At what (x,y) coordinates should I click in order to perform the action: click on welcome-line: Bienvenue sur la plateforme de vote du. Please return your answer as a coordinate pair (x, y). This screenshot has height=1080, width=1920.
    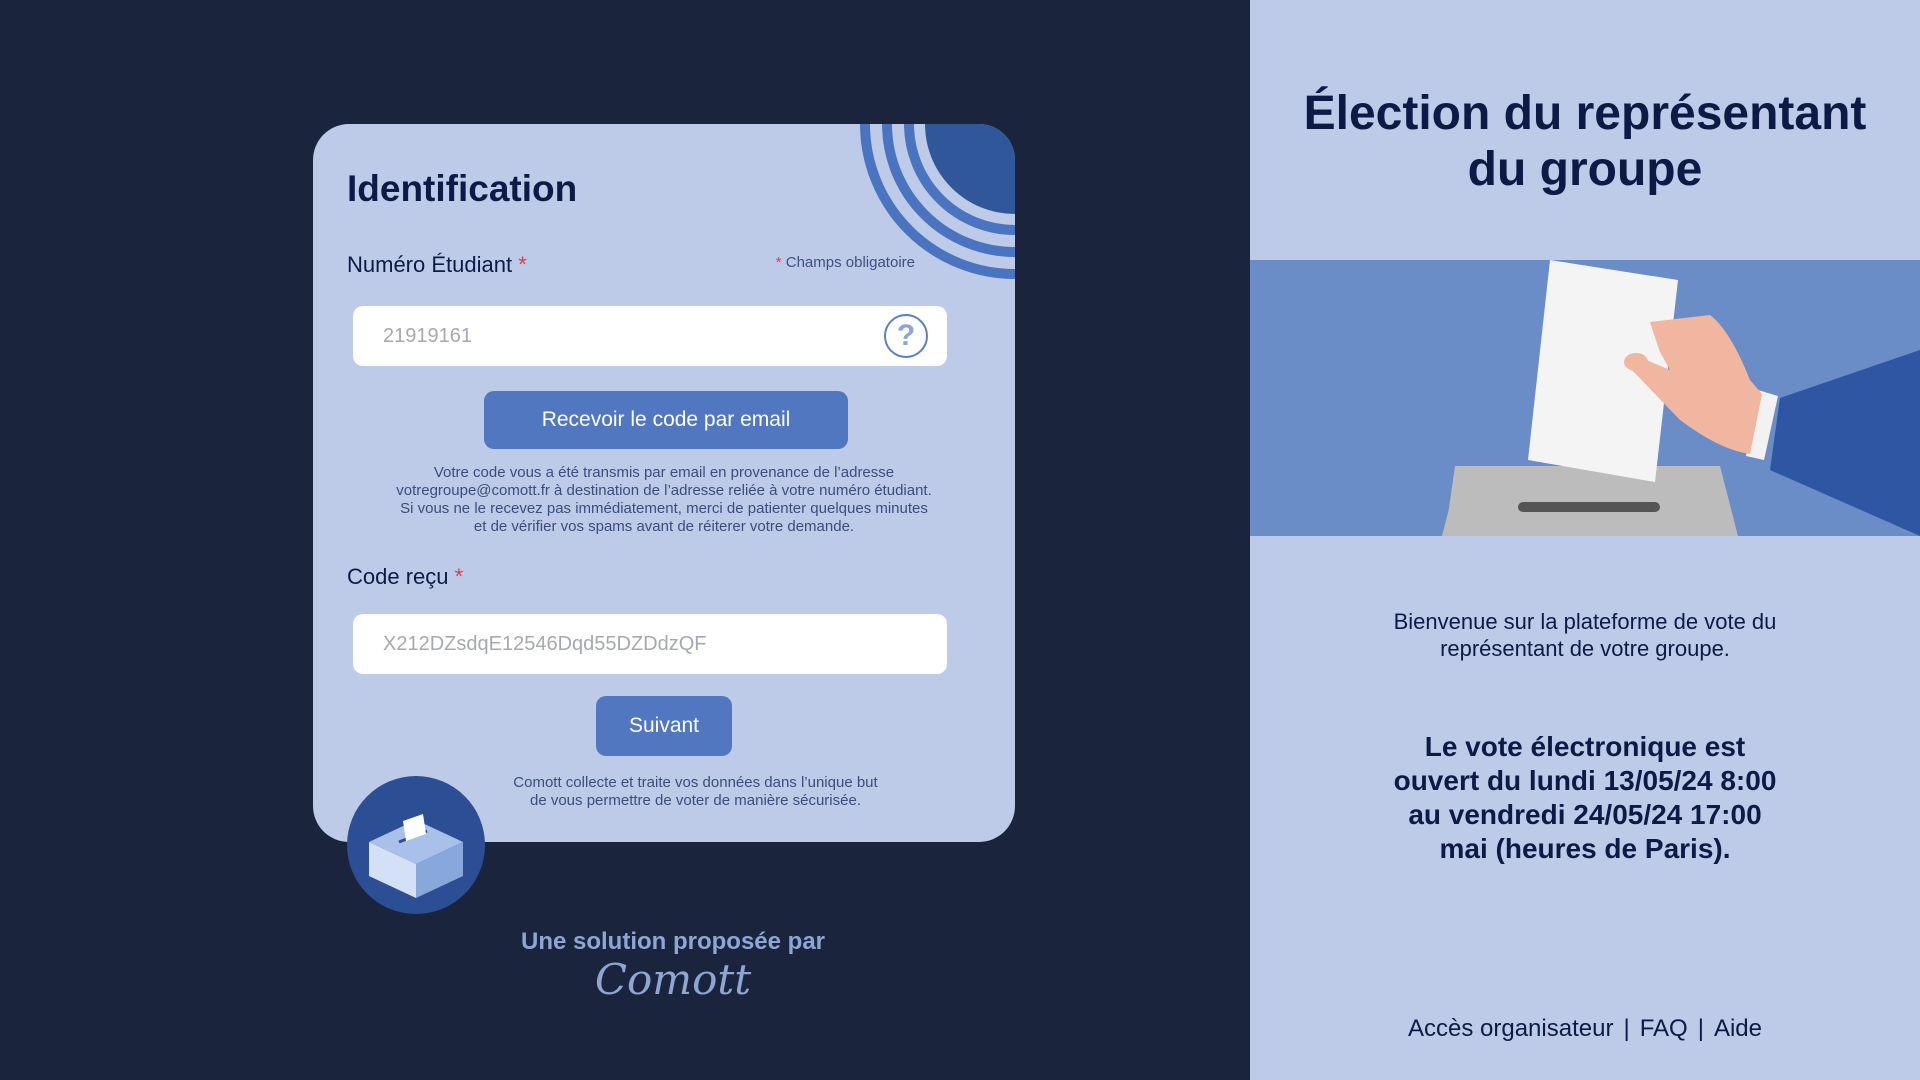
    Looking at the image, I should click on (1585, 621).